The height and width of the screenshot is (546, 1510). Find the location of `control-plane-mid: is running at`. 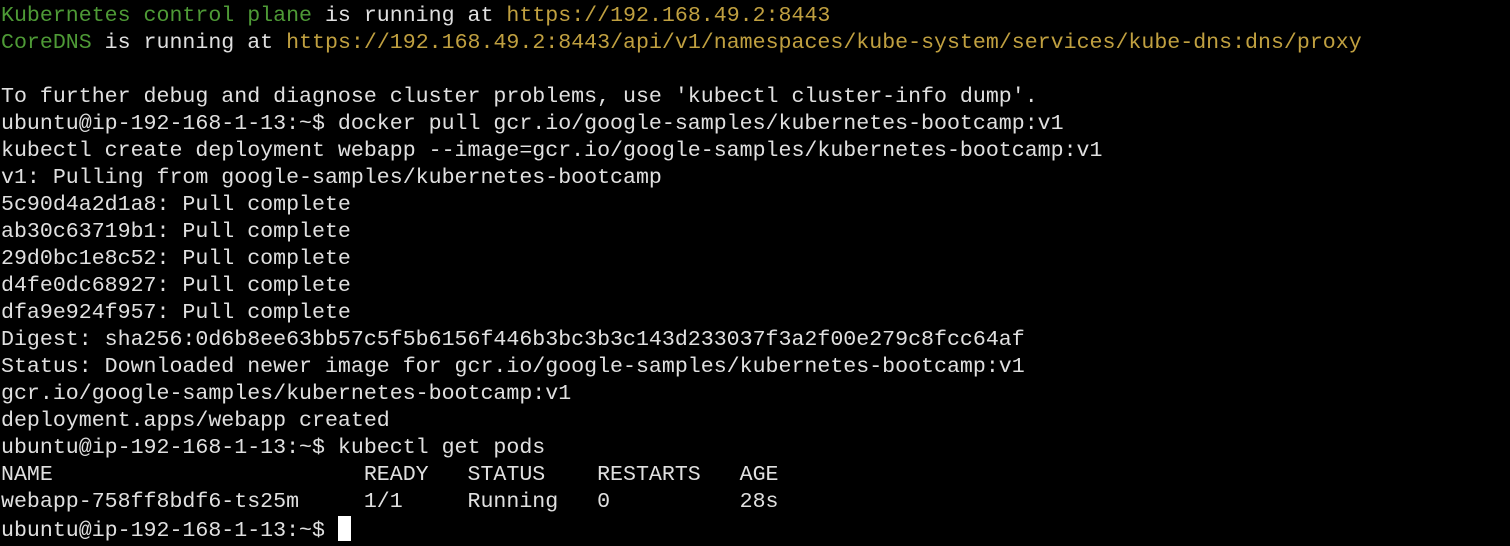

control-plane-mid: is running at is located at coordinates (409, 16).